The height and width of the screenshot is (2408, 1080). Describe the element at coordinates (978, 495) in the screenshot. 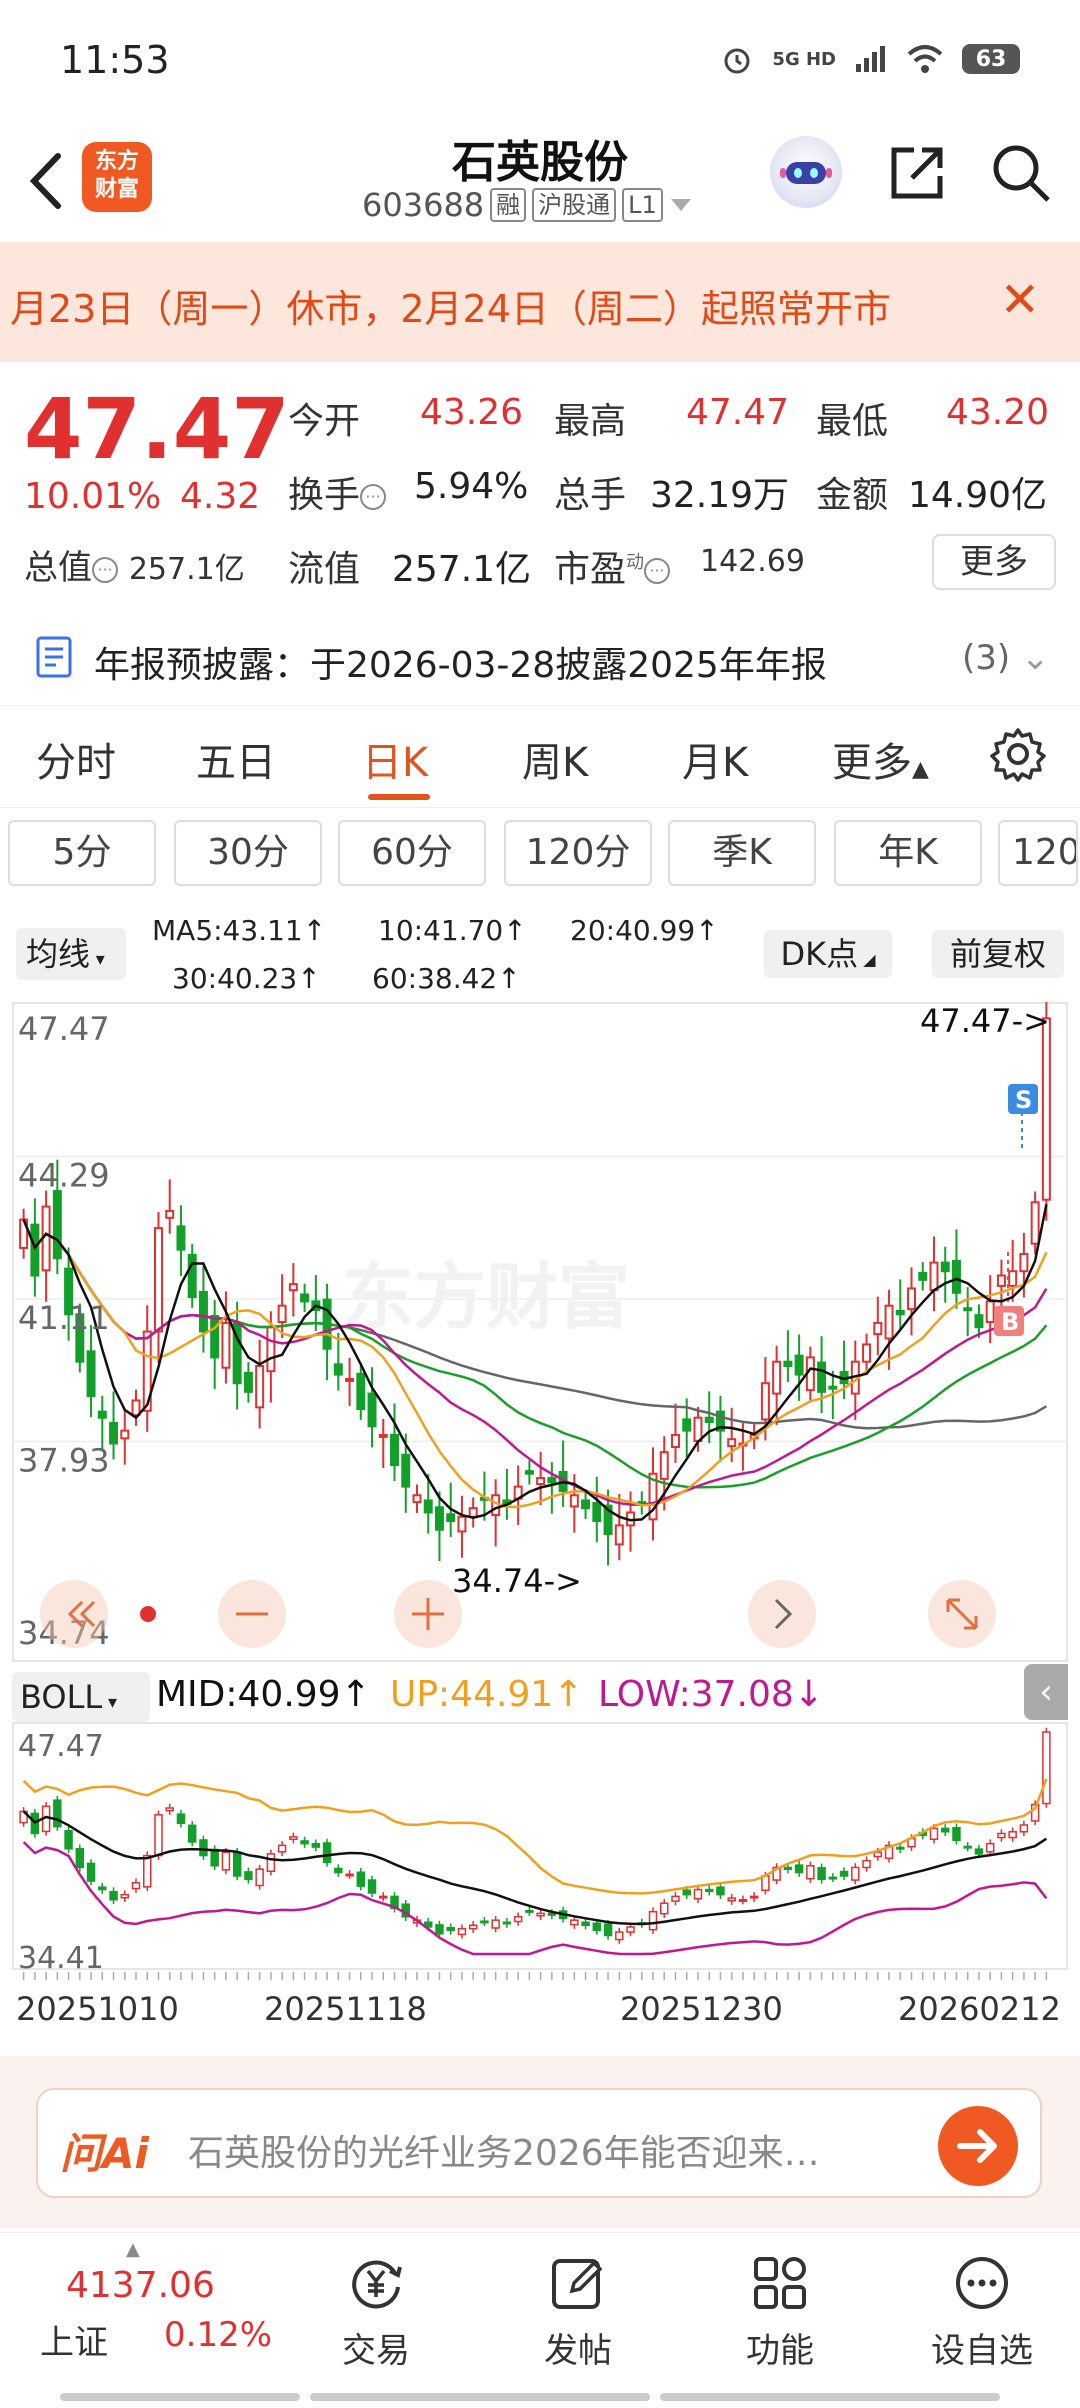

I see `amount-value: 14.90亿` at that location.